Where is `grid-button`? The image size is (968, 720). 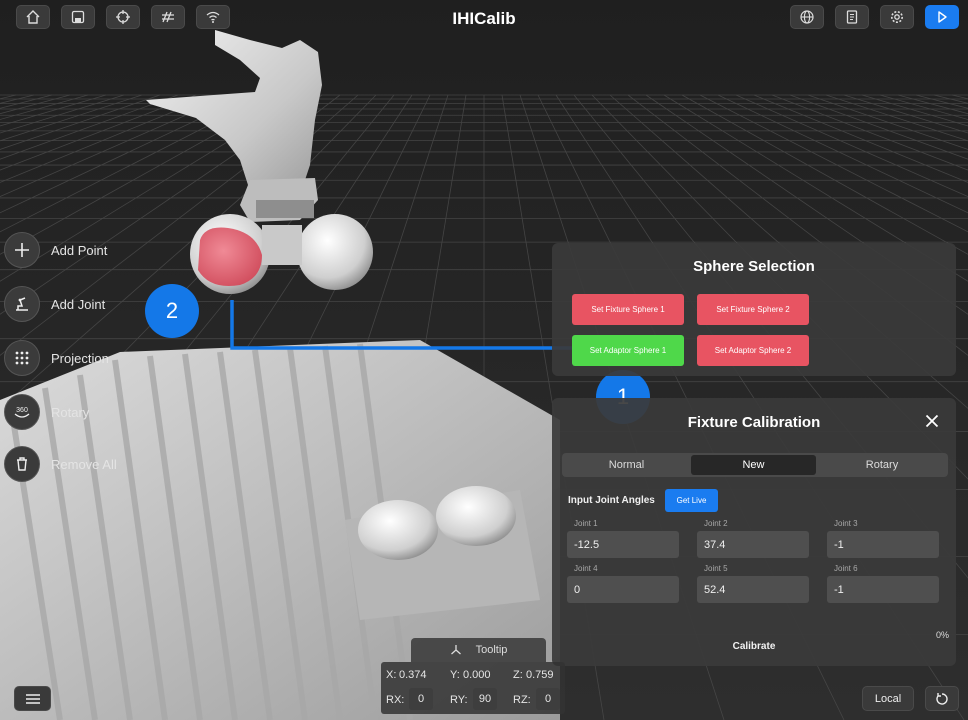 grid-button is located at coordinates (168, 17).